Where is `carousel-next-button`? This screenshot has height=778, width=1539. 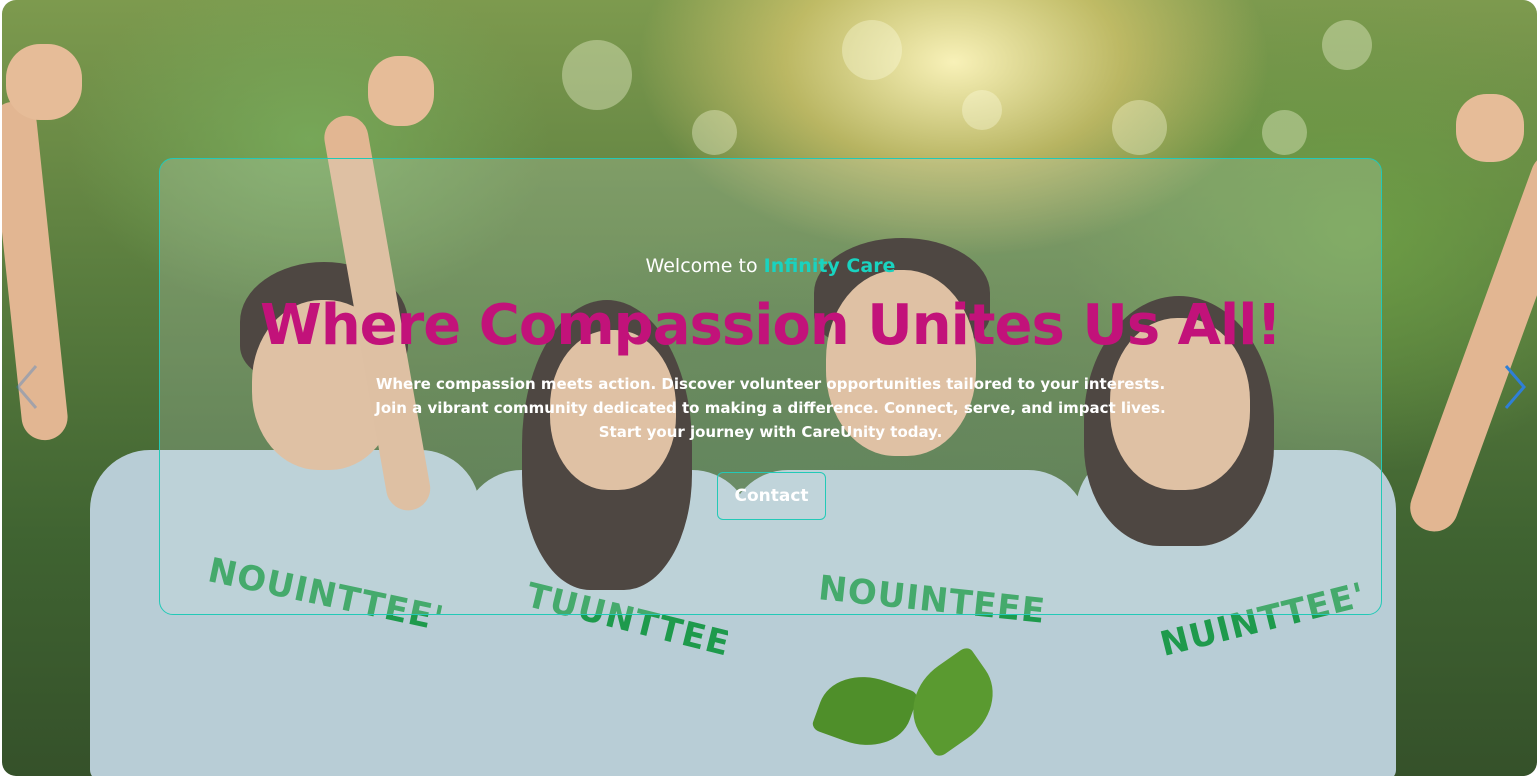
carousel-next-button is located at coordinates (1515, 387).